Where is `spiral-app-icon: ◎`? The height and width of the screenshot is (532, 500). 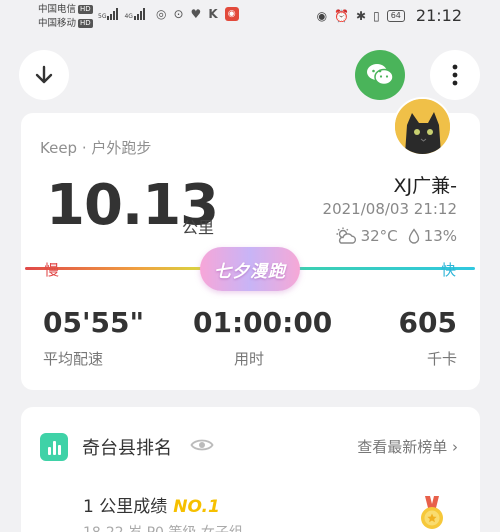 spiral-app-icon: ◎ is located at coordinates (161, 14).